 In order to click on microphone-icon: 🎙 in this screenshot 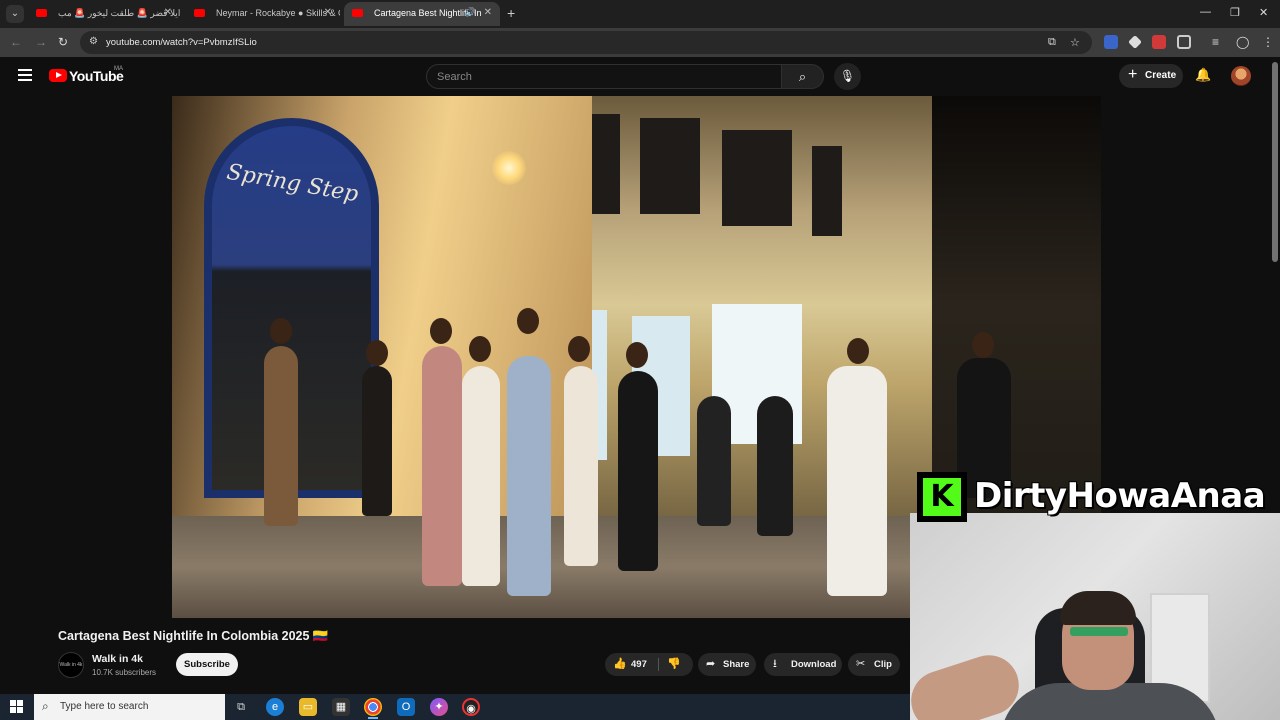, I will do `click(847, 76)`.